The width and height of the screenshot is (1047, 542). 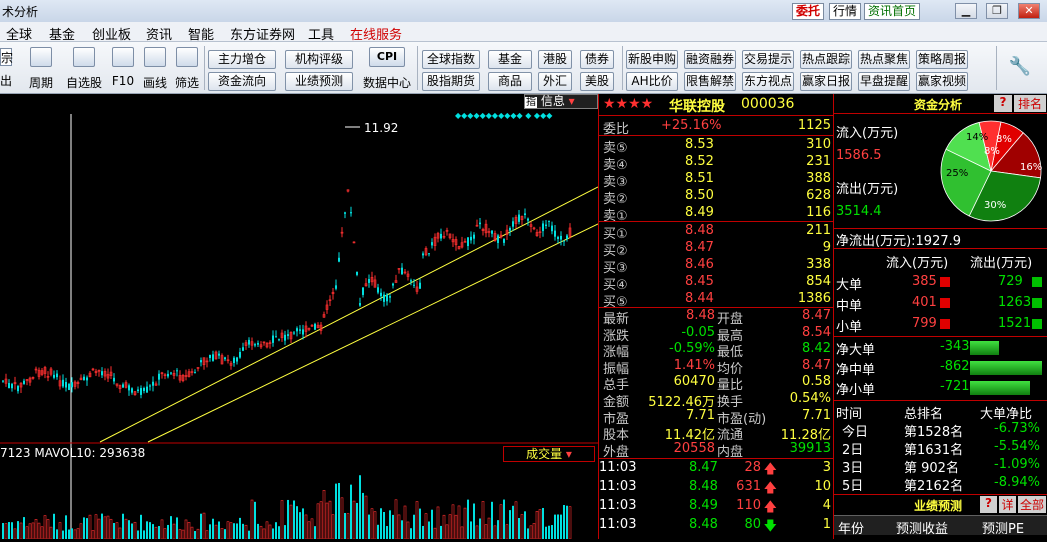 What do you see at coordinates (451, 59) in the screenshot?
I see `global-index-button: 全球指数` at bounding box center [451, 59].